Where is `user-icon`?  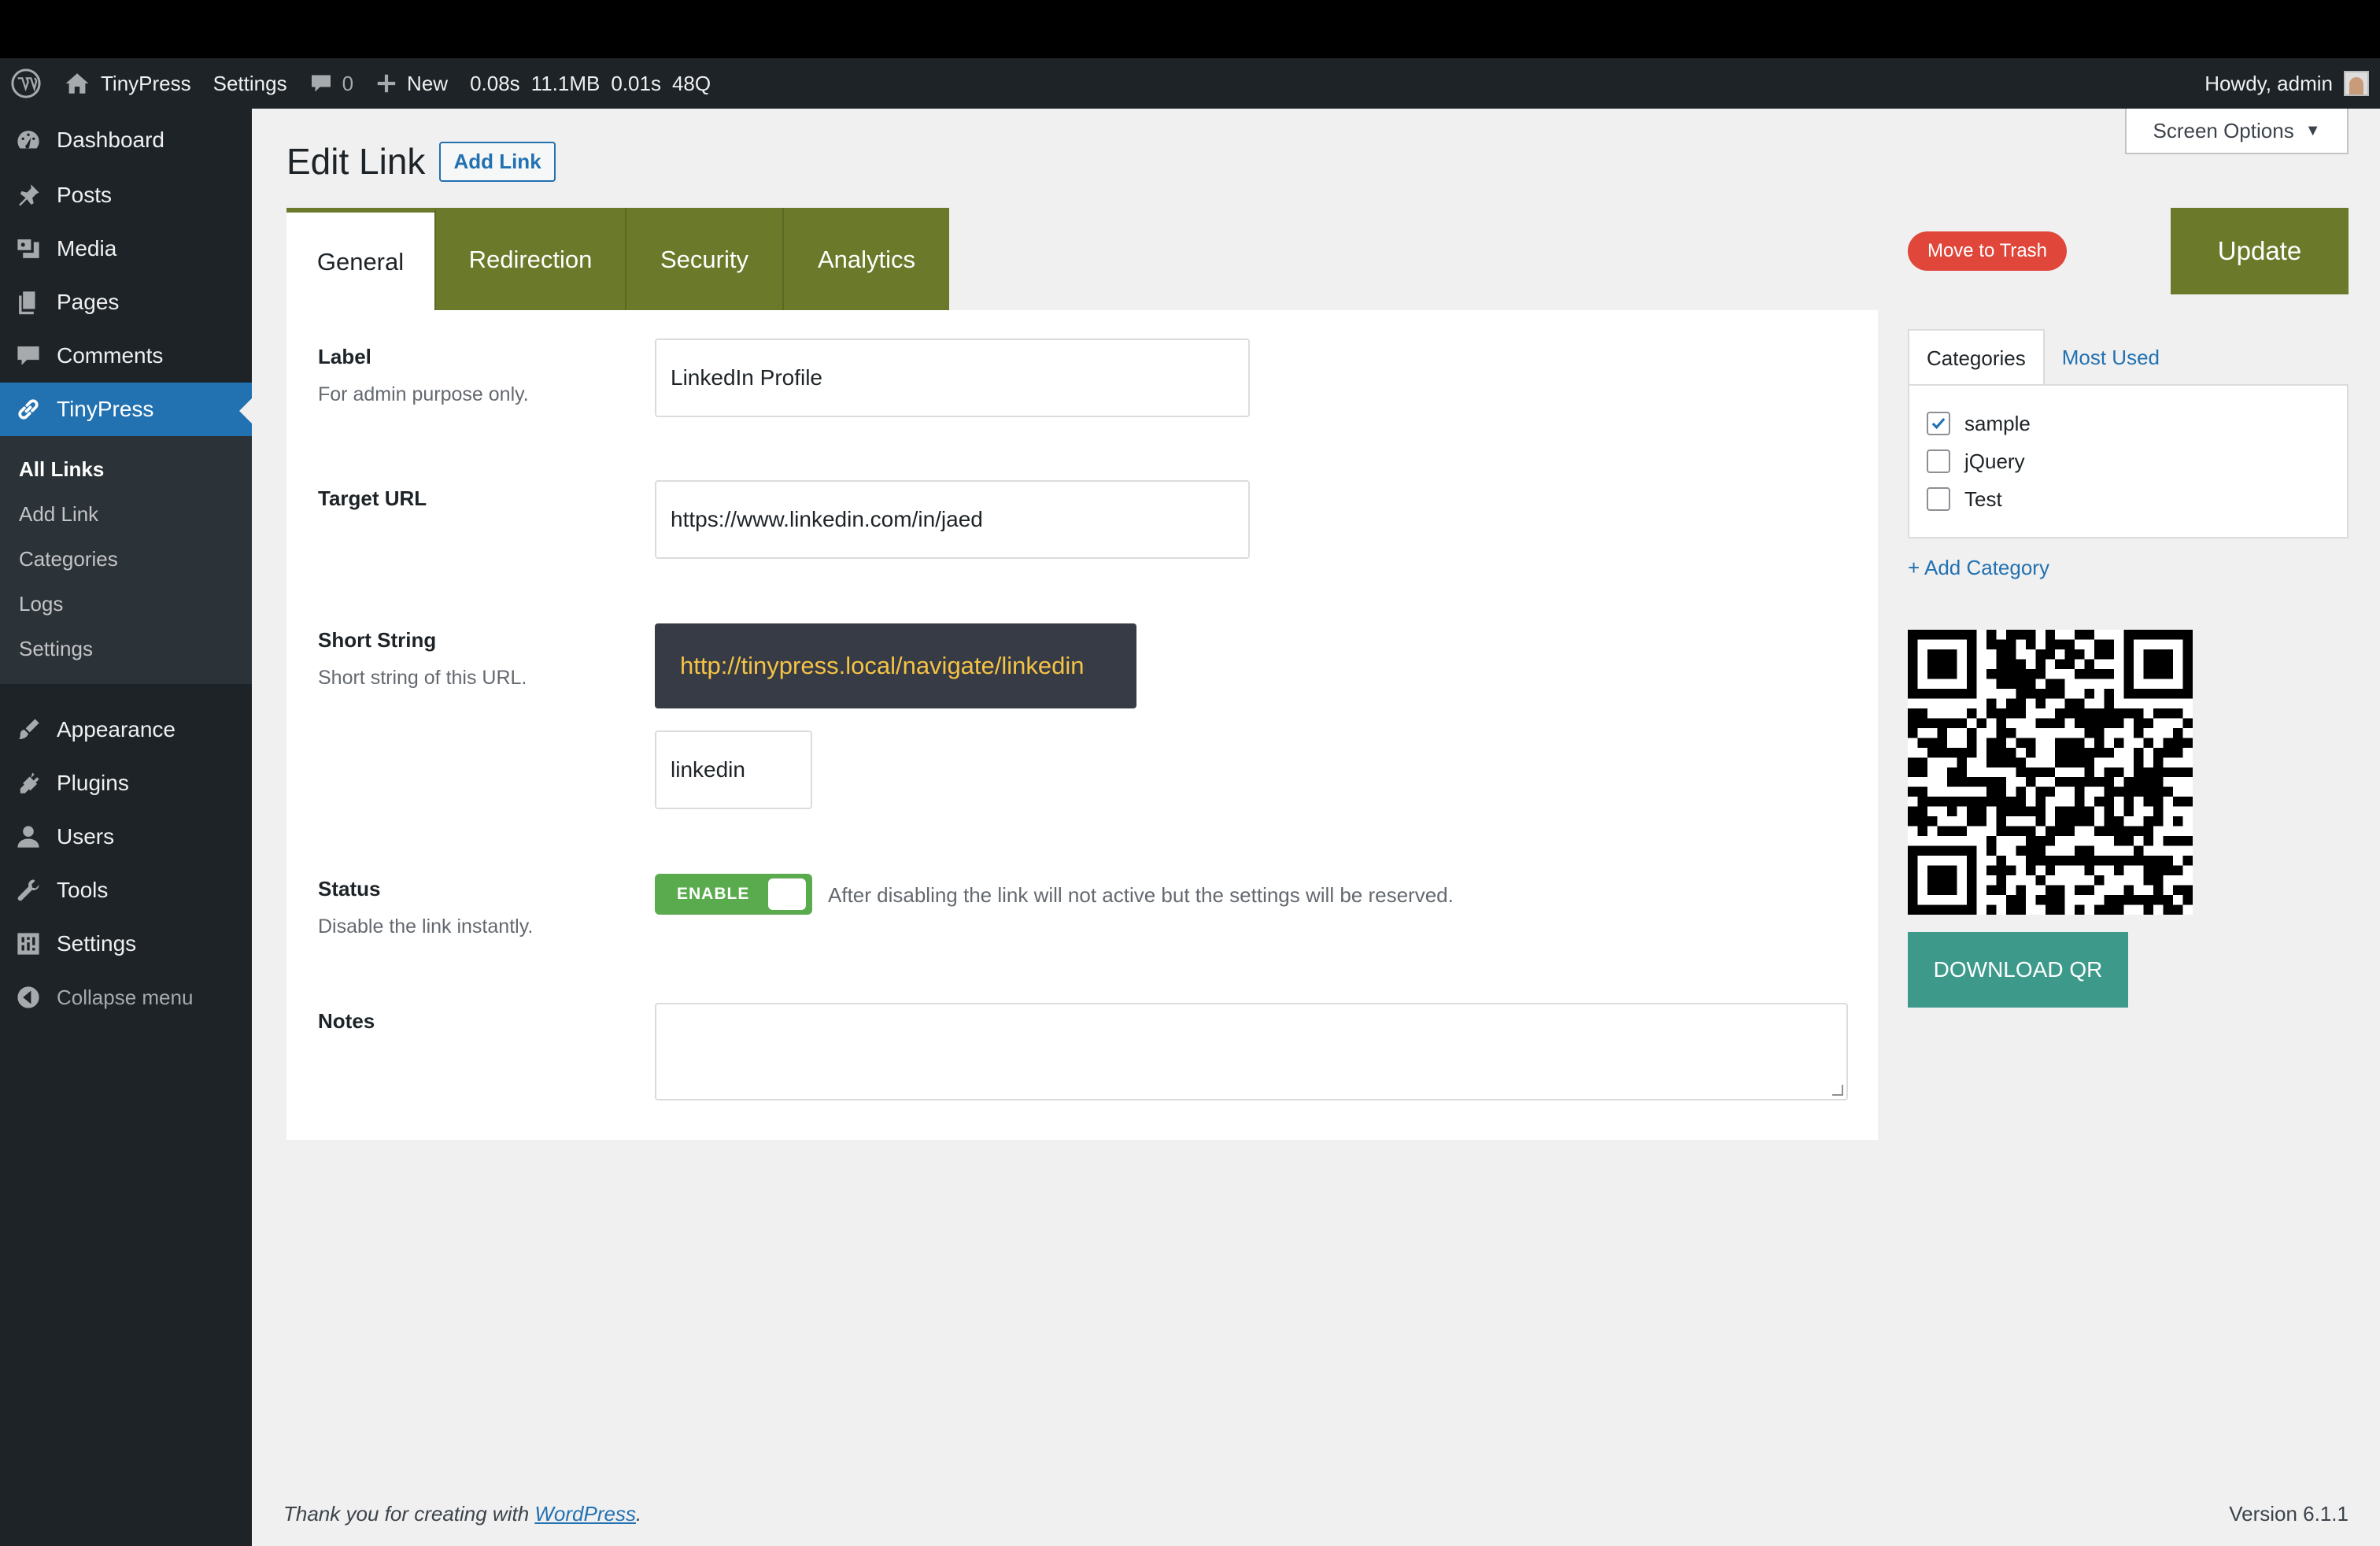
user-icon is located at coordinates (28, 837).